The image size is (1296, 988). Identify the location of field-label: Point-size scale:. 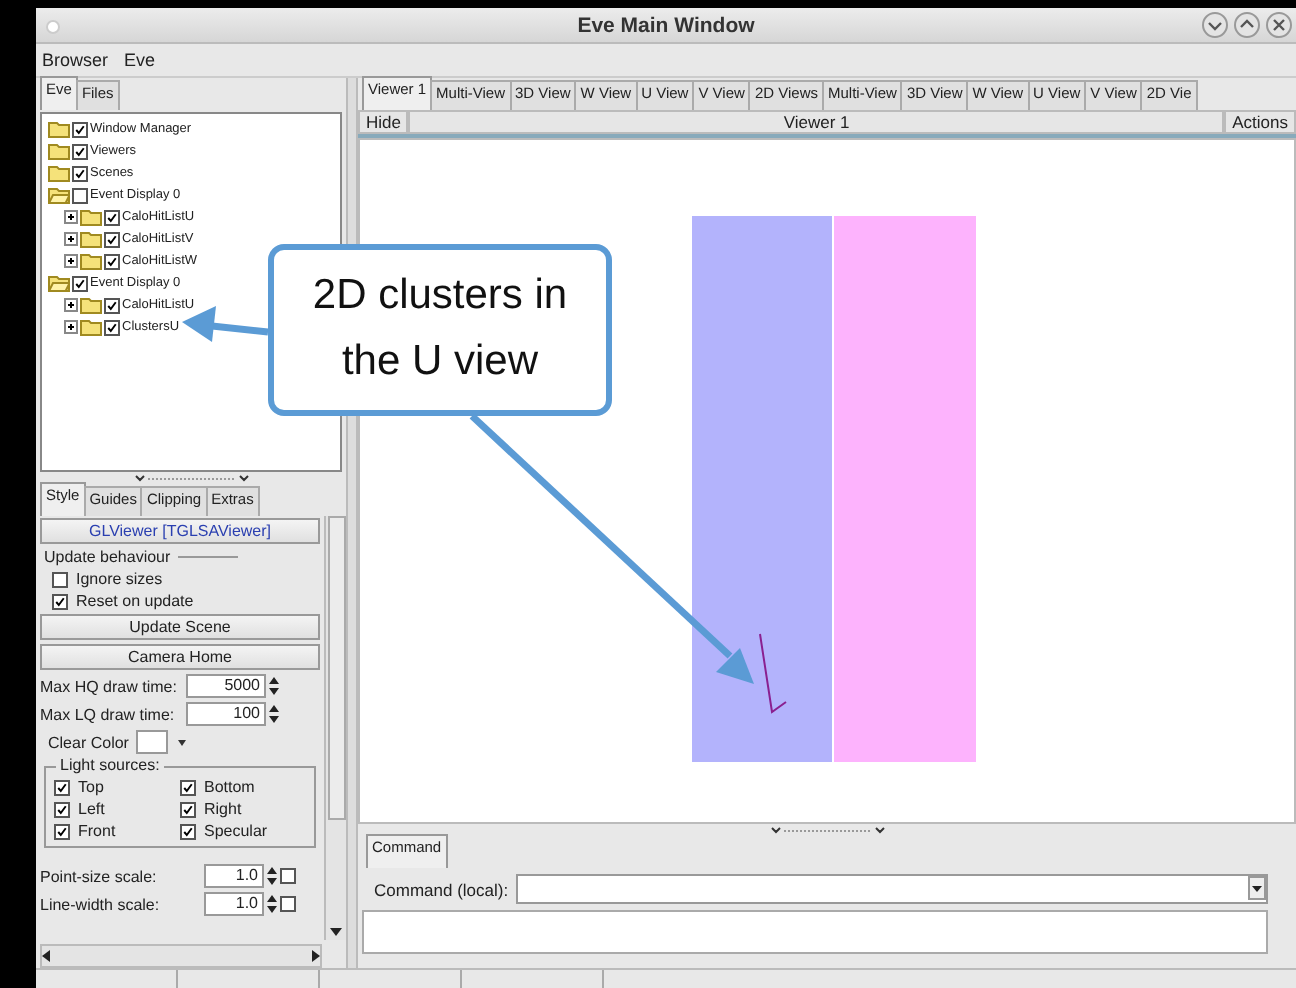
(98, 876).